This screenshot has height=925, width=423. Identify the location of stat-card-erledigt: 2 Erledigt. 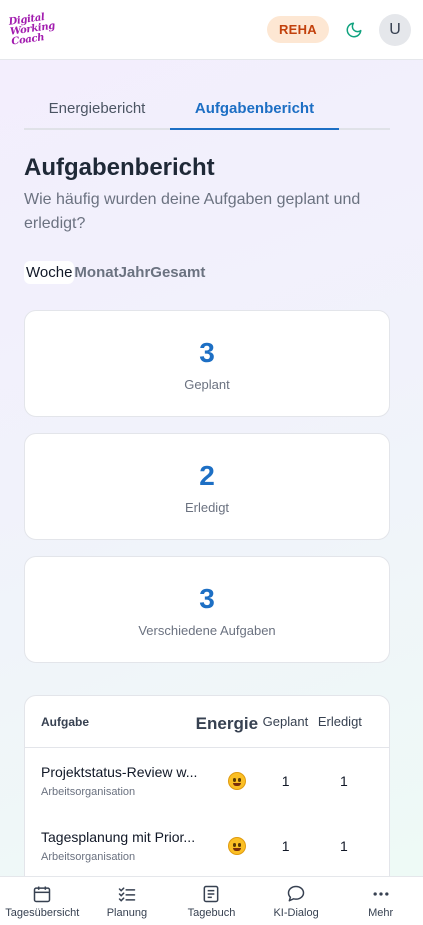
(207, 486).